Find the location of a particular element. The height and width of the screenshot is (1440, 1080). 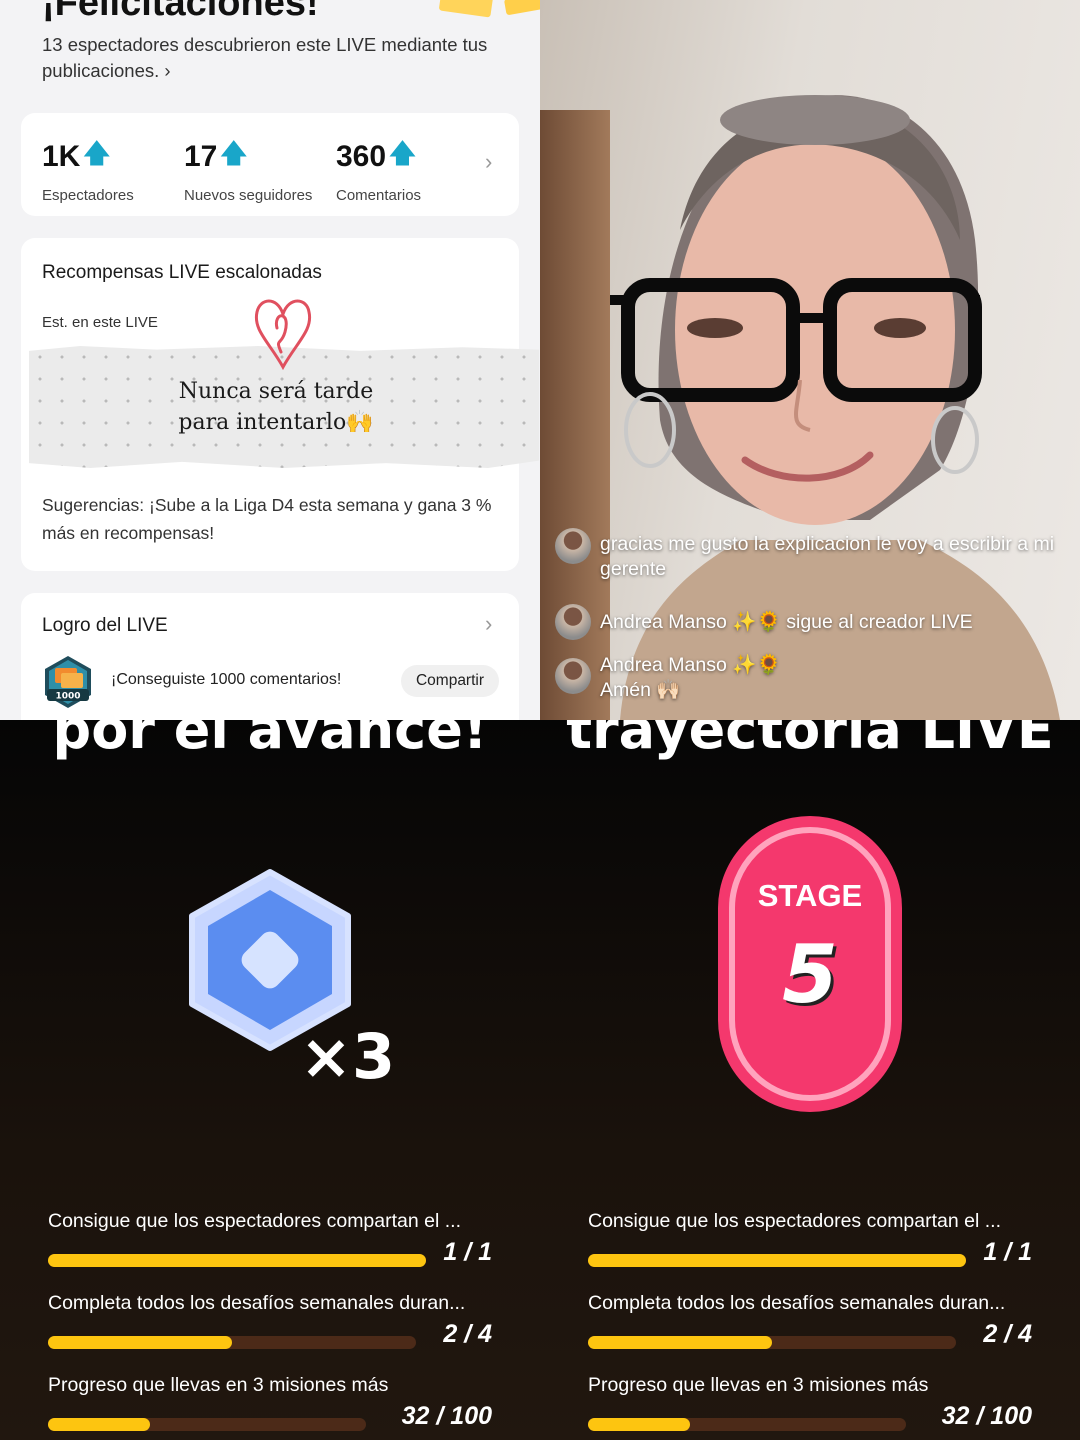

estimate-label: Est. en este LIVE is located at coordinates (100, 322).